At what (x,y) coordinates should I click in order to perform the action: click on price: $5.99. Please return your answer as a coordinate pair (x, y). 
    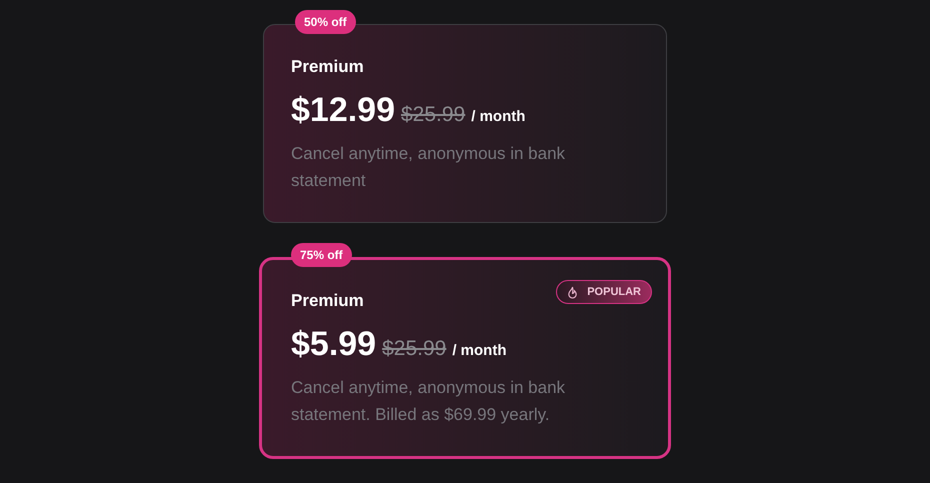
    Looking at the image, I should click on (333, 344).